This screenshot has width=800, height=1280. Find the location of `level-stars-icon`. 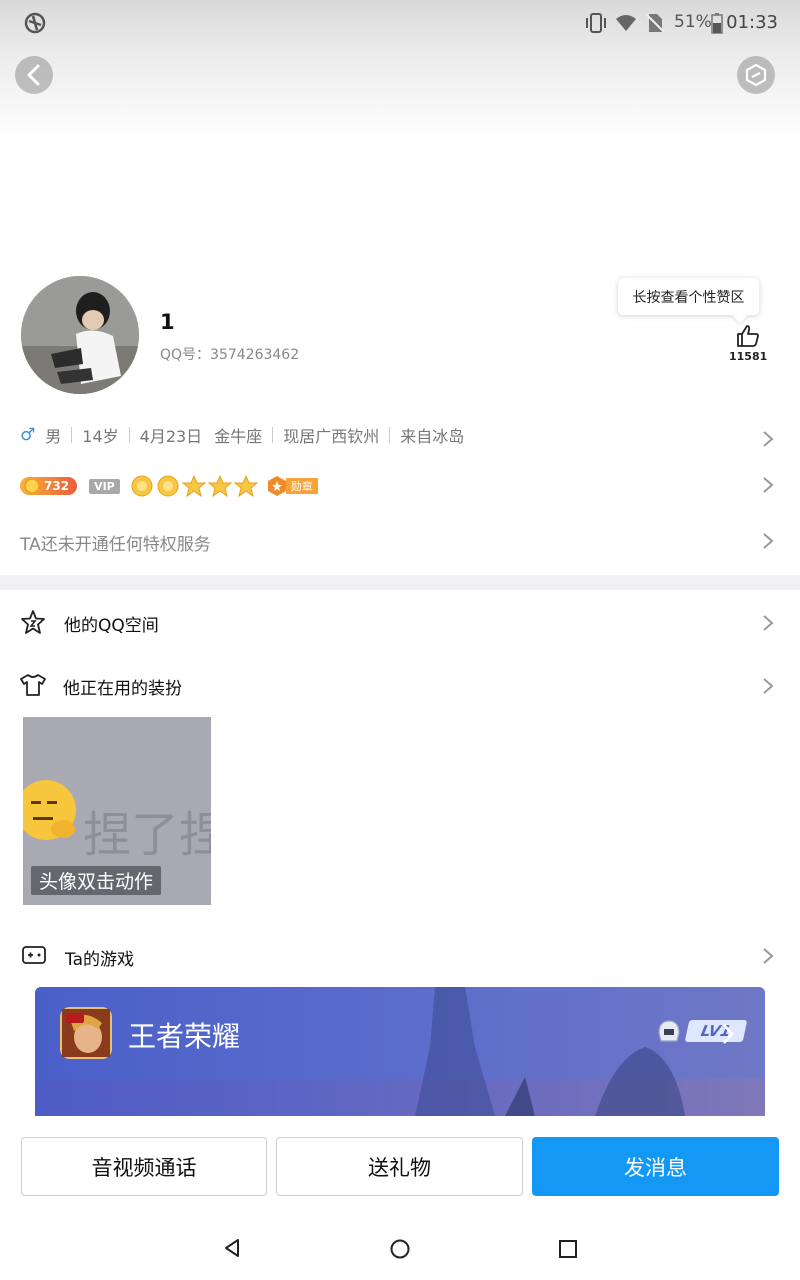

level-stars-icon is located at coordinates (195, 486).